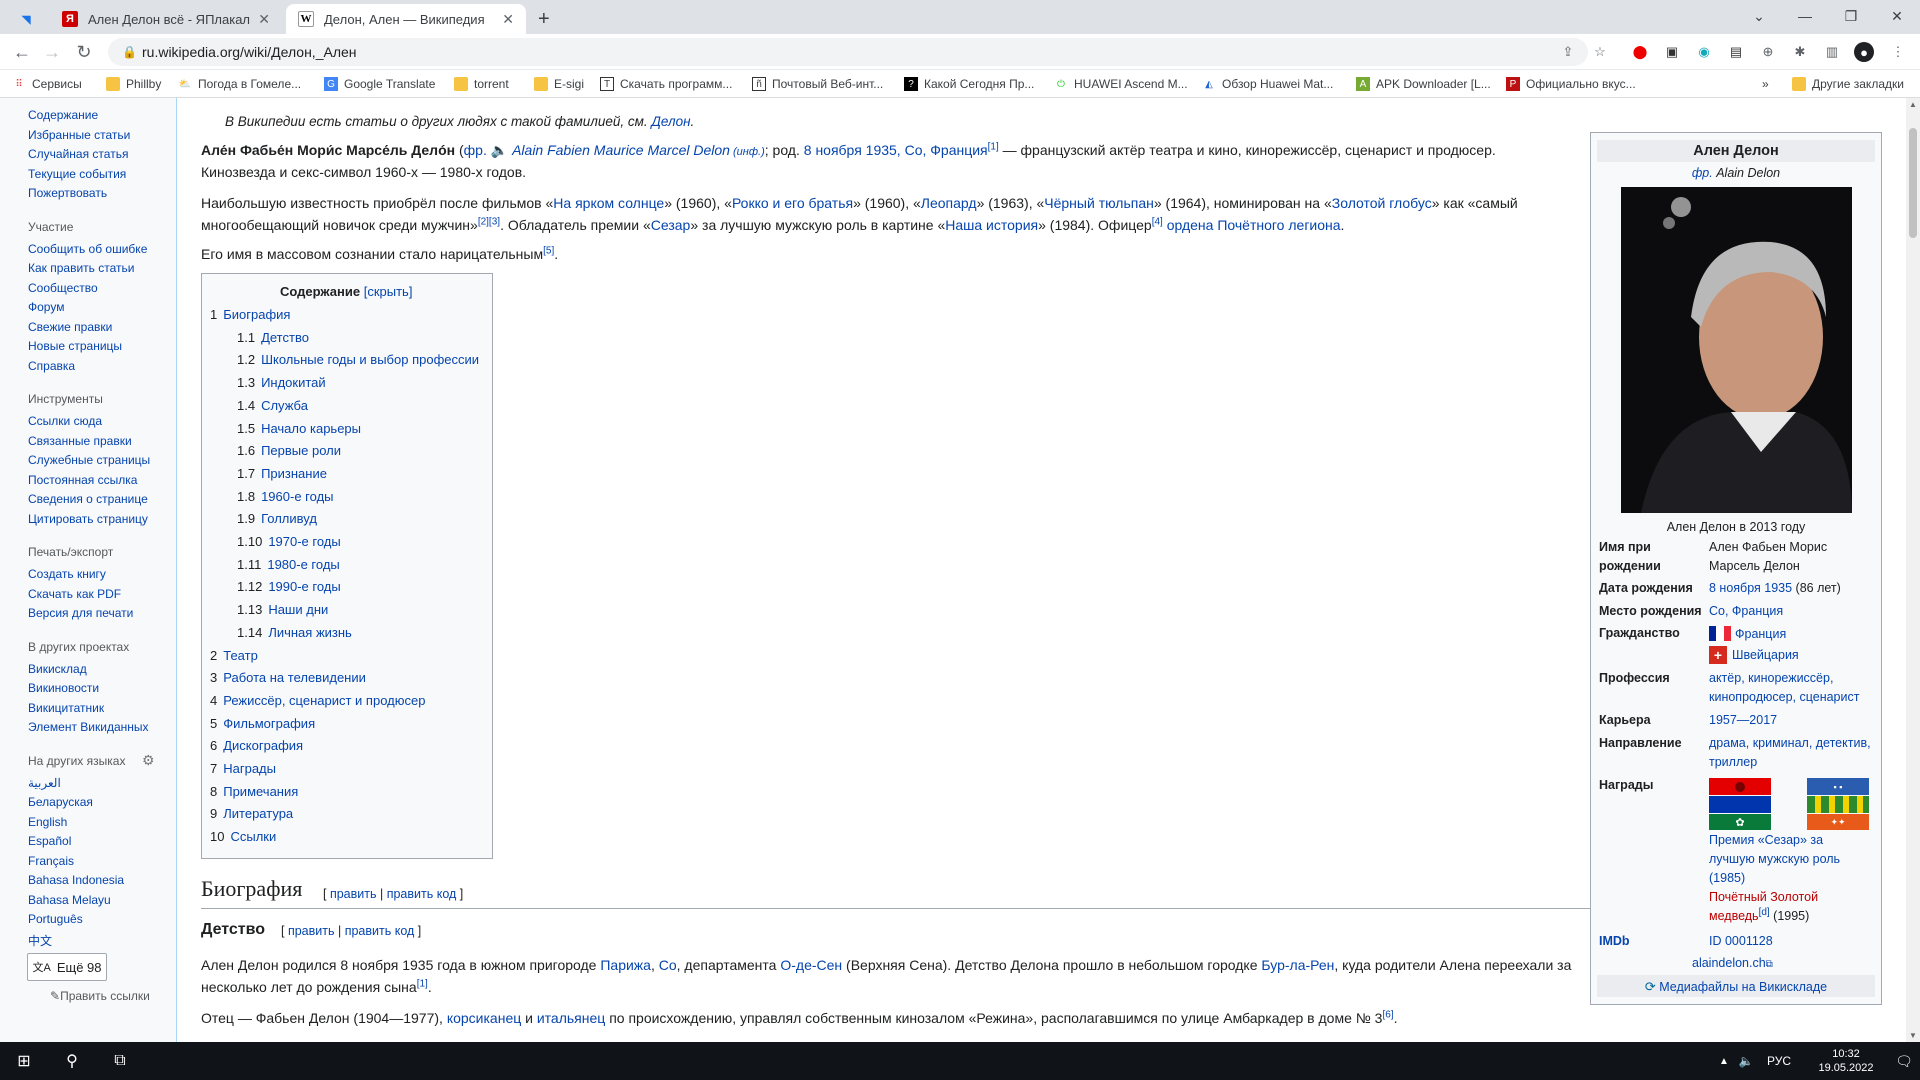  Describe the element at coordinates (547, 19) in the screenshot. I see `new-tab-button: +` at that location.